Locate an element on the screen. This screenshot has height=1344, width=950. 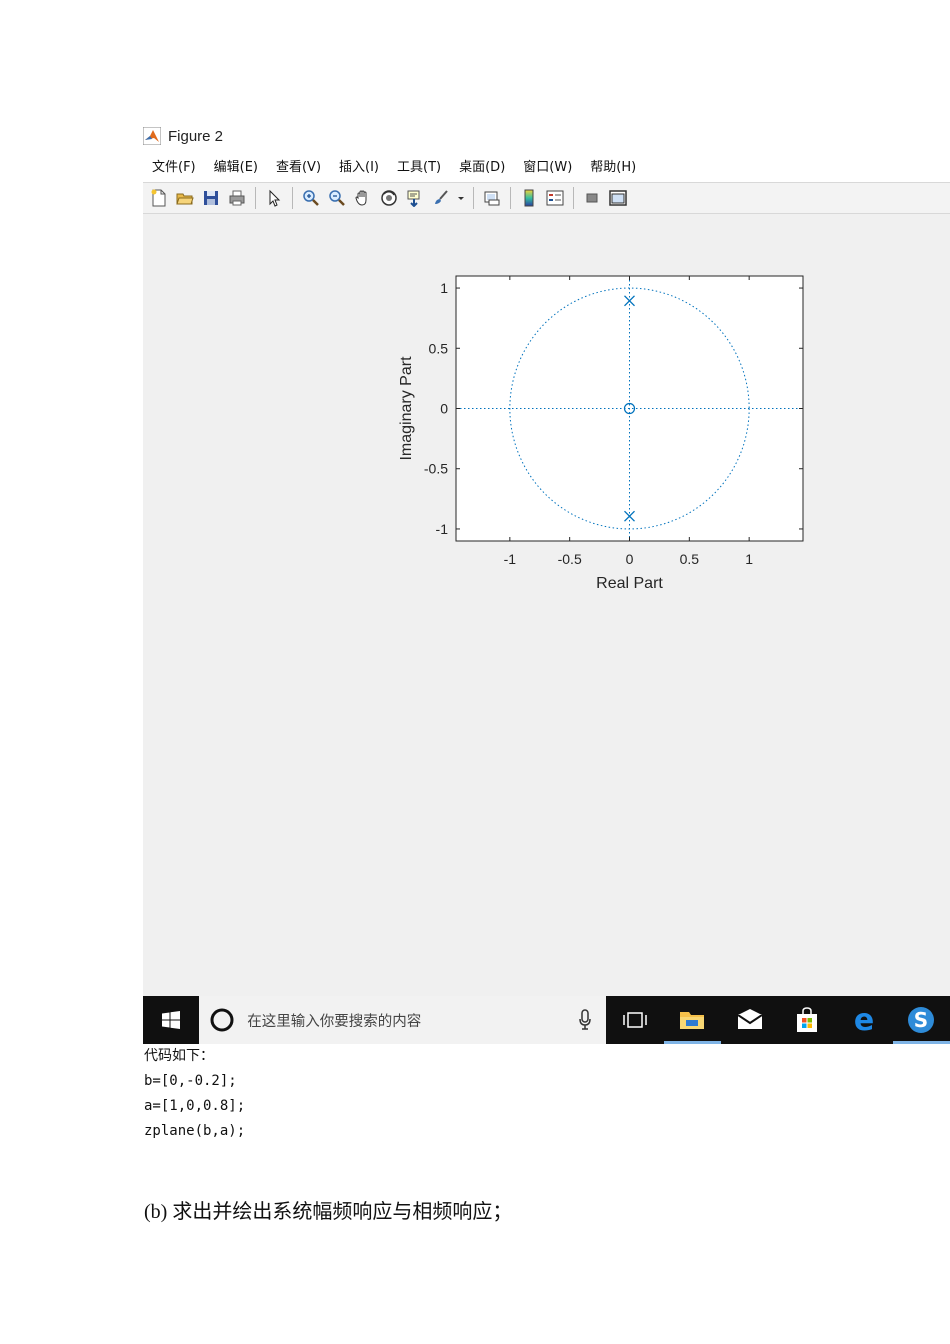
y-tick-label: -1 is located at coordinates (442, 529).